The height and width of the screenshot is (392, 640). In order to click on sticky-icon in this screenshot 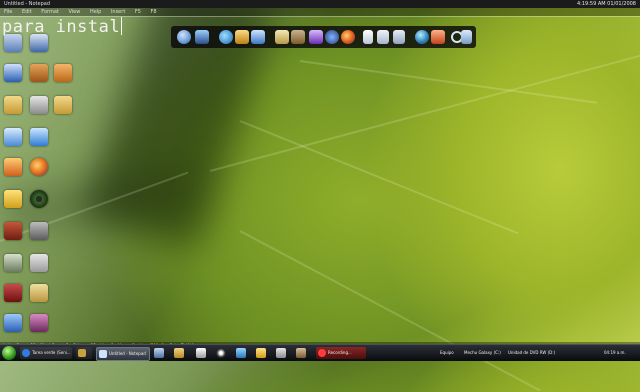, I will do `click(298, 37)`.